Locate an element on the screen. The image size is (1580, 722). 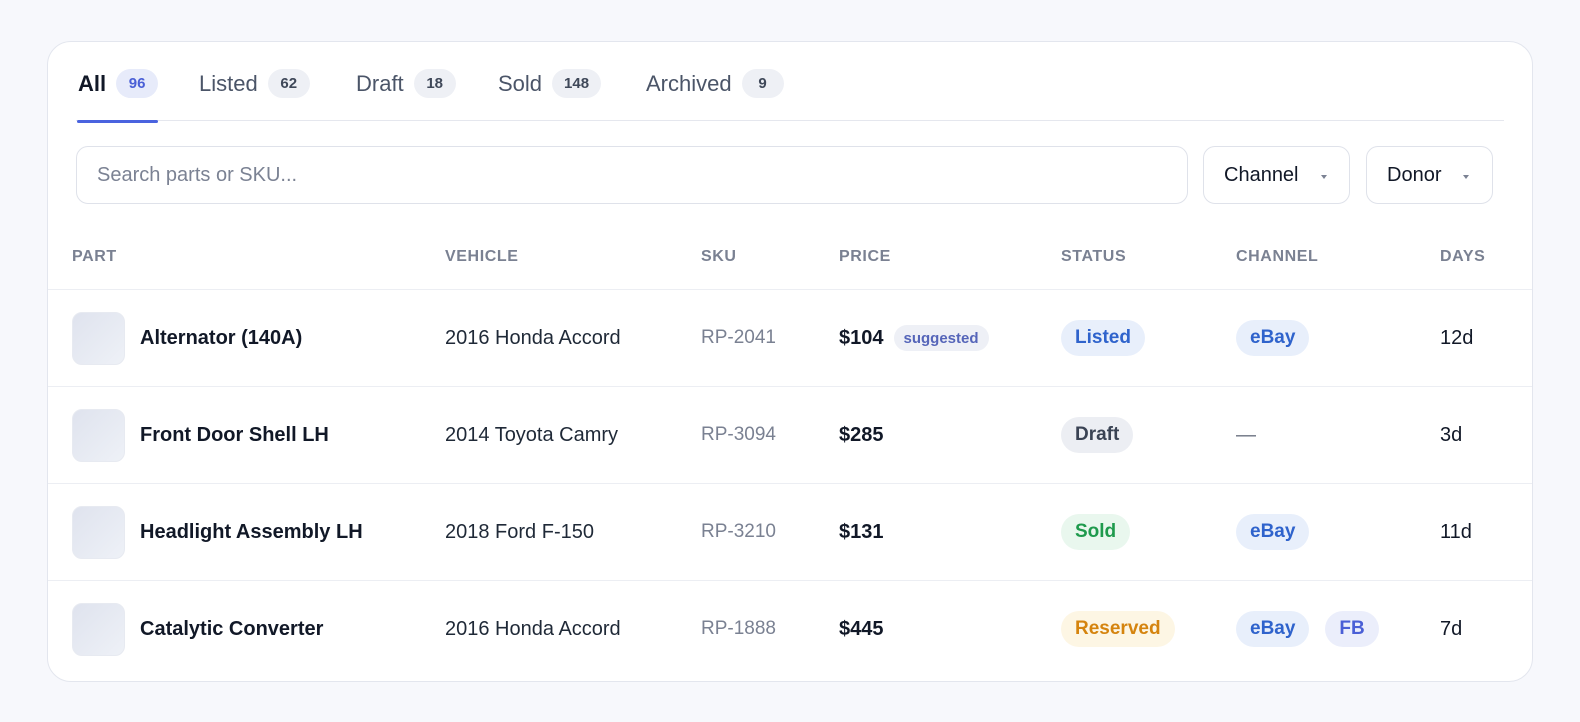
tab-listed: Listed 62 is located at coordinates (254, 94).